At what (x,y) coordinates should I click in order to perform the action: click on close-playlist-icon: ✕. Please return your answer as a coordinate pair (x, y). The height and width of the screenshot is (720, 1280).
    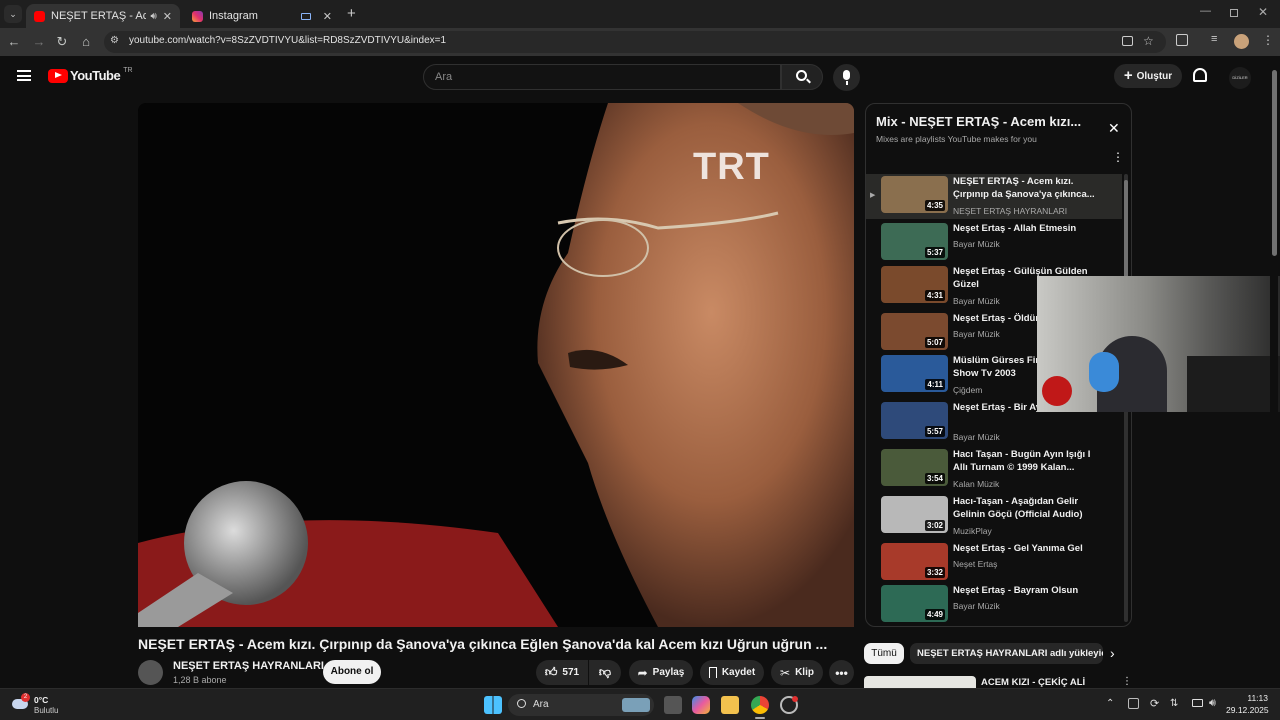
    Looking at the image, I should click on (1114, 128).